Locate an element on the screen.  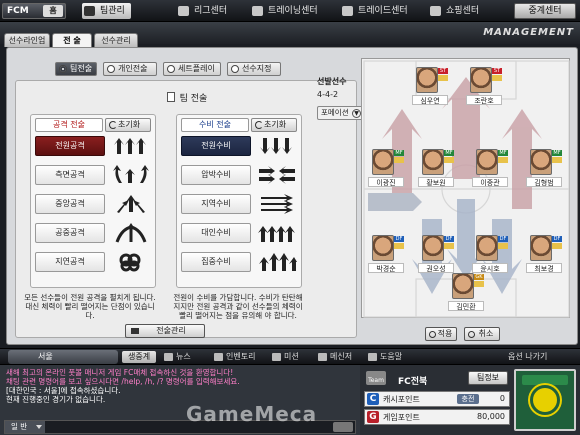
zone-defense-icon is located at coordinates (277, 204).